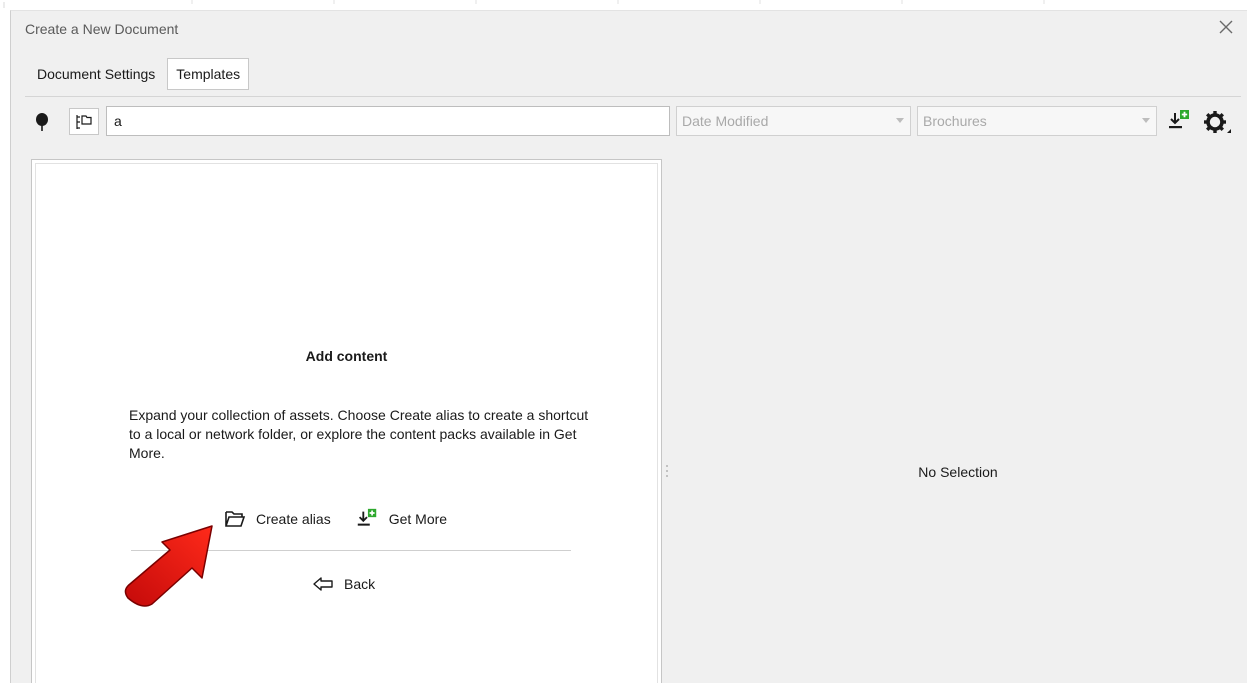  Describe the element at coordinates (360, 584) in the screenshot. I see `back-label: Back` at that location.